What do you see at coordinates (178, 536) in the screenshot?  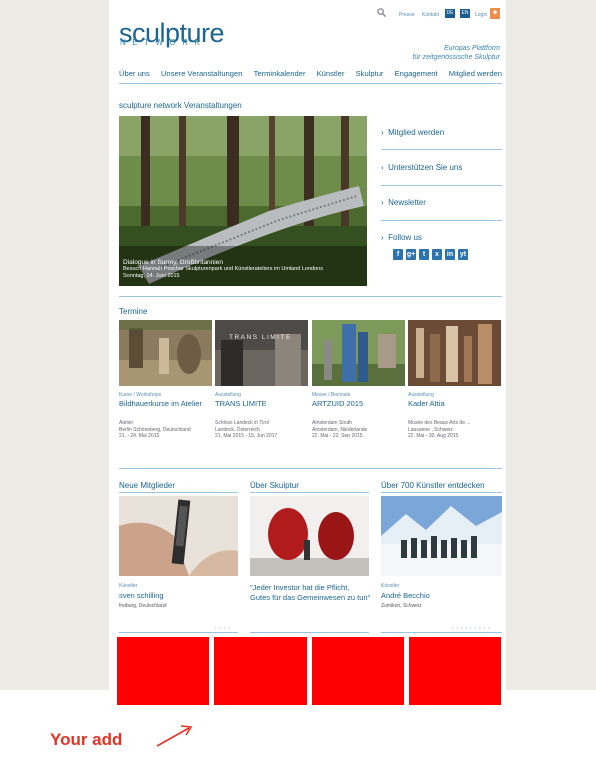 I see `sven-schilling-image` at bounding box center [178, 536].